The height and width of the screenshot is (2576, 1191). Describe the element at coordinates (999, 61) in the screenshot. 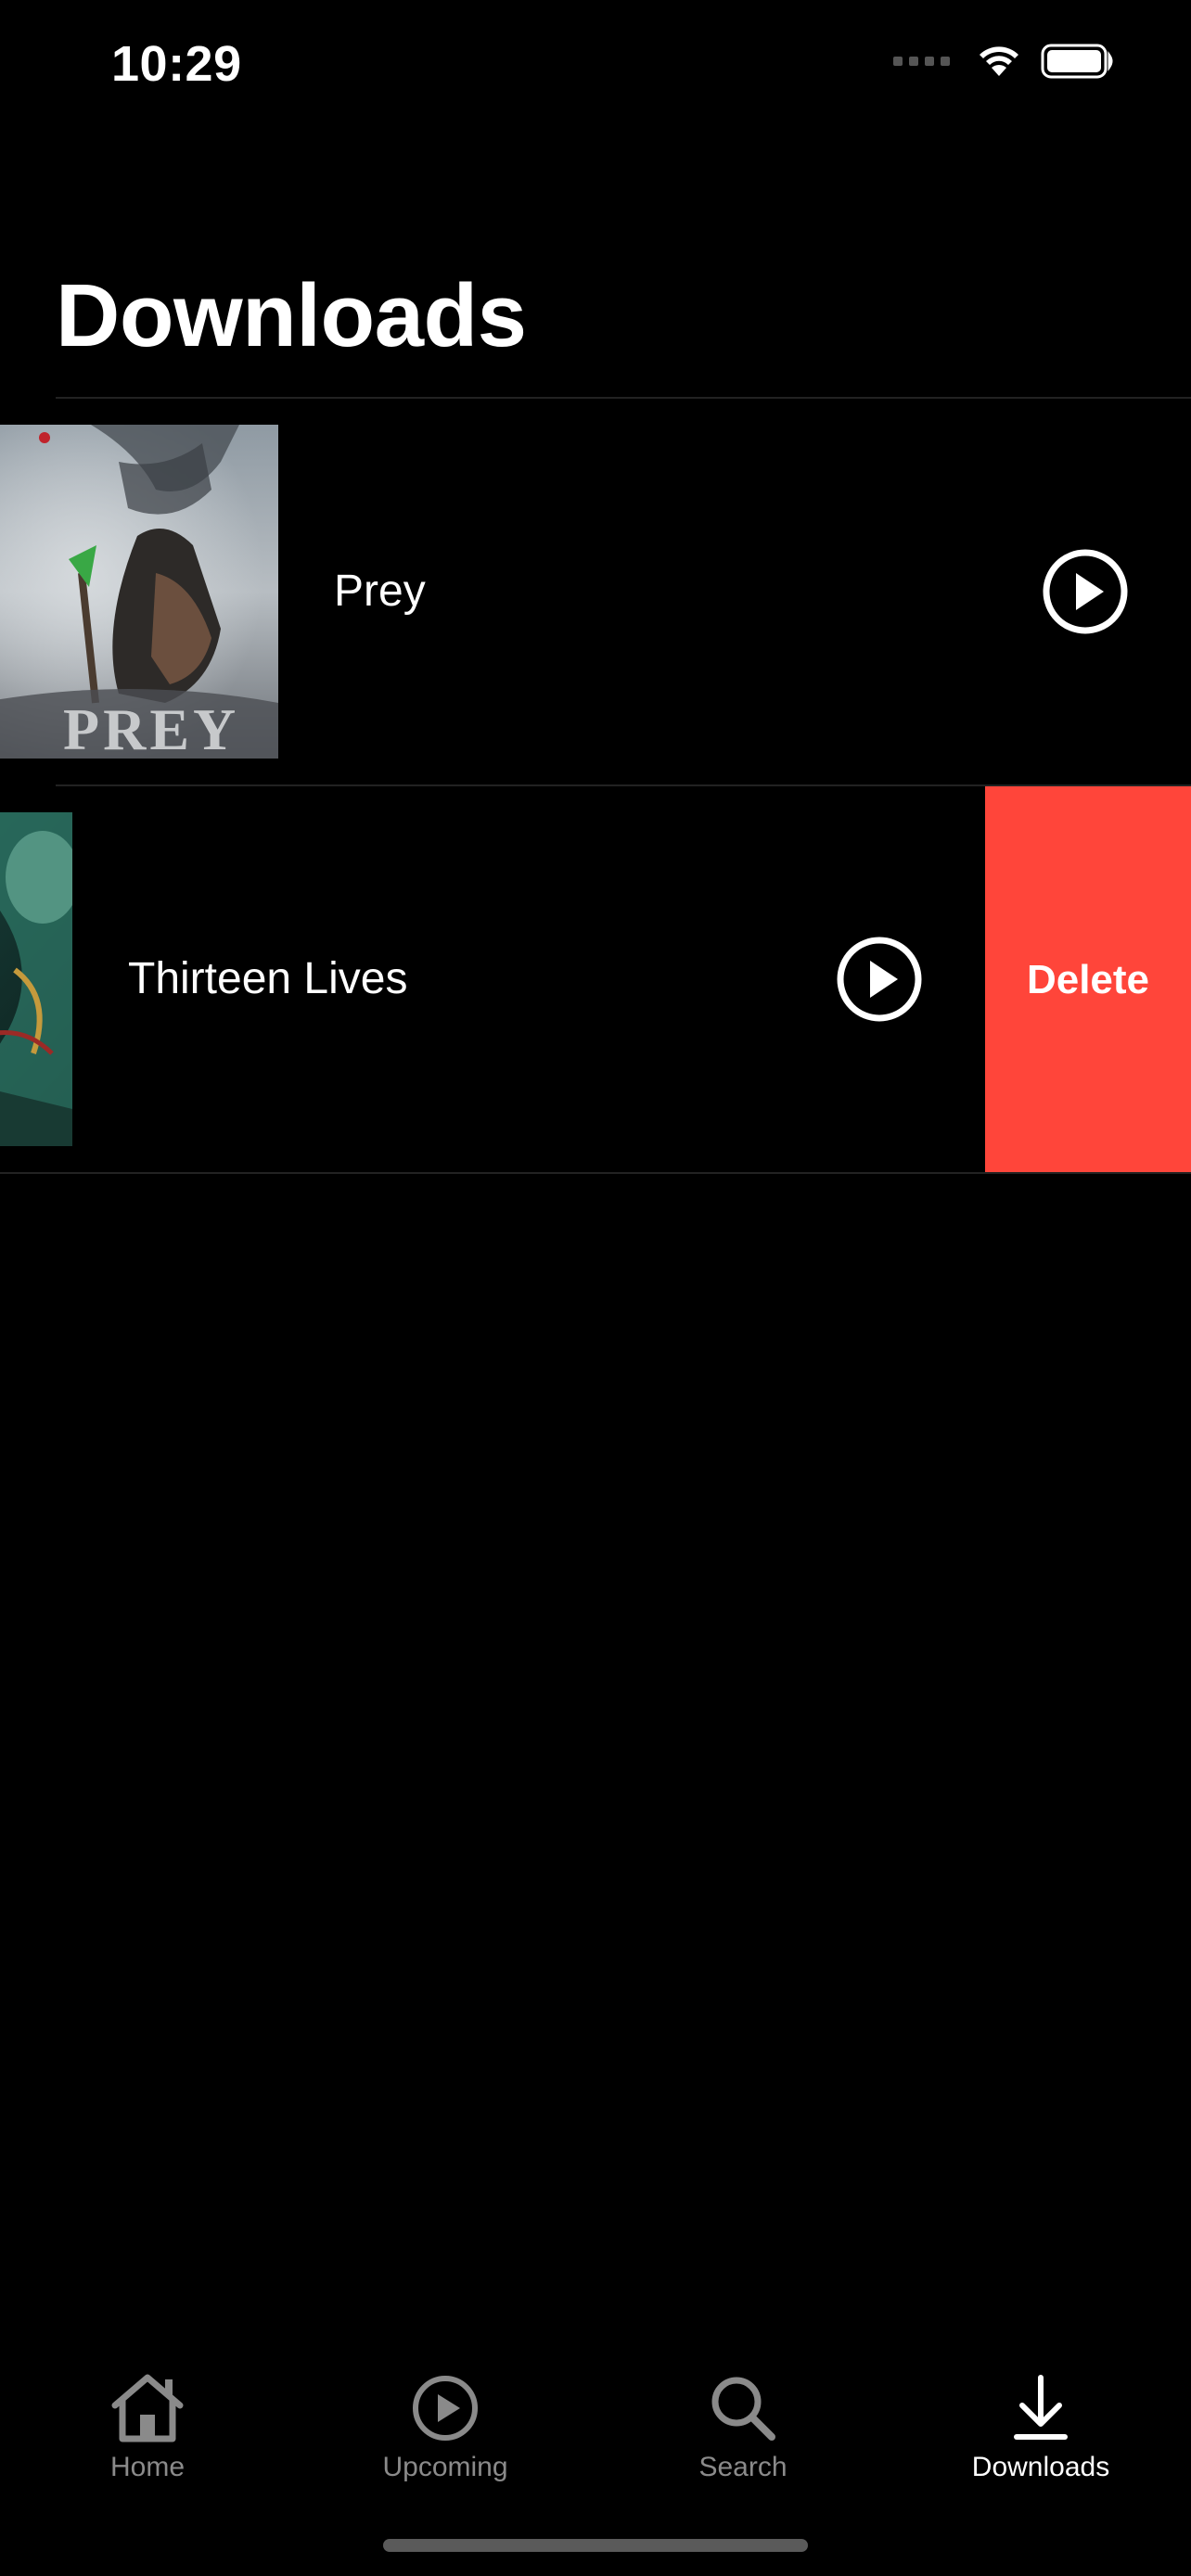

I see `wifi-icon` at that location.